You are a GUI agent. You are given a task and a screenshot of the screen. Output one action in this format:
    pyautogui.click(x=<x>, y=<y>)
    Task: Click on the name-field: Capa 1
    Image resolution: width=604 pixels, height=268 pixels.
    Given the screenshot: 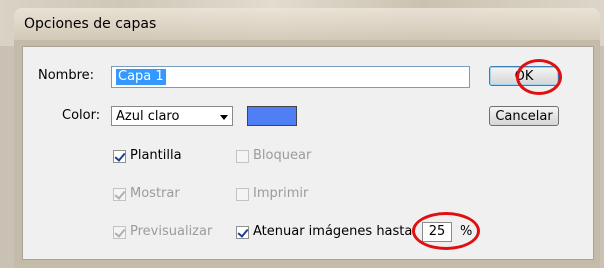 What is the action you would take?
    pyautogui.click(x=290, y=77)
    